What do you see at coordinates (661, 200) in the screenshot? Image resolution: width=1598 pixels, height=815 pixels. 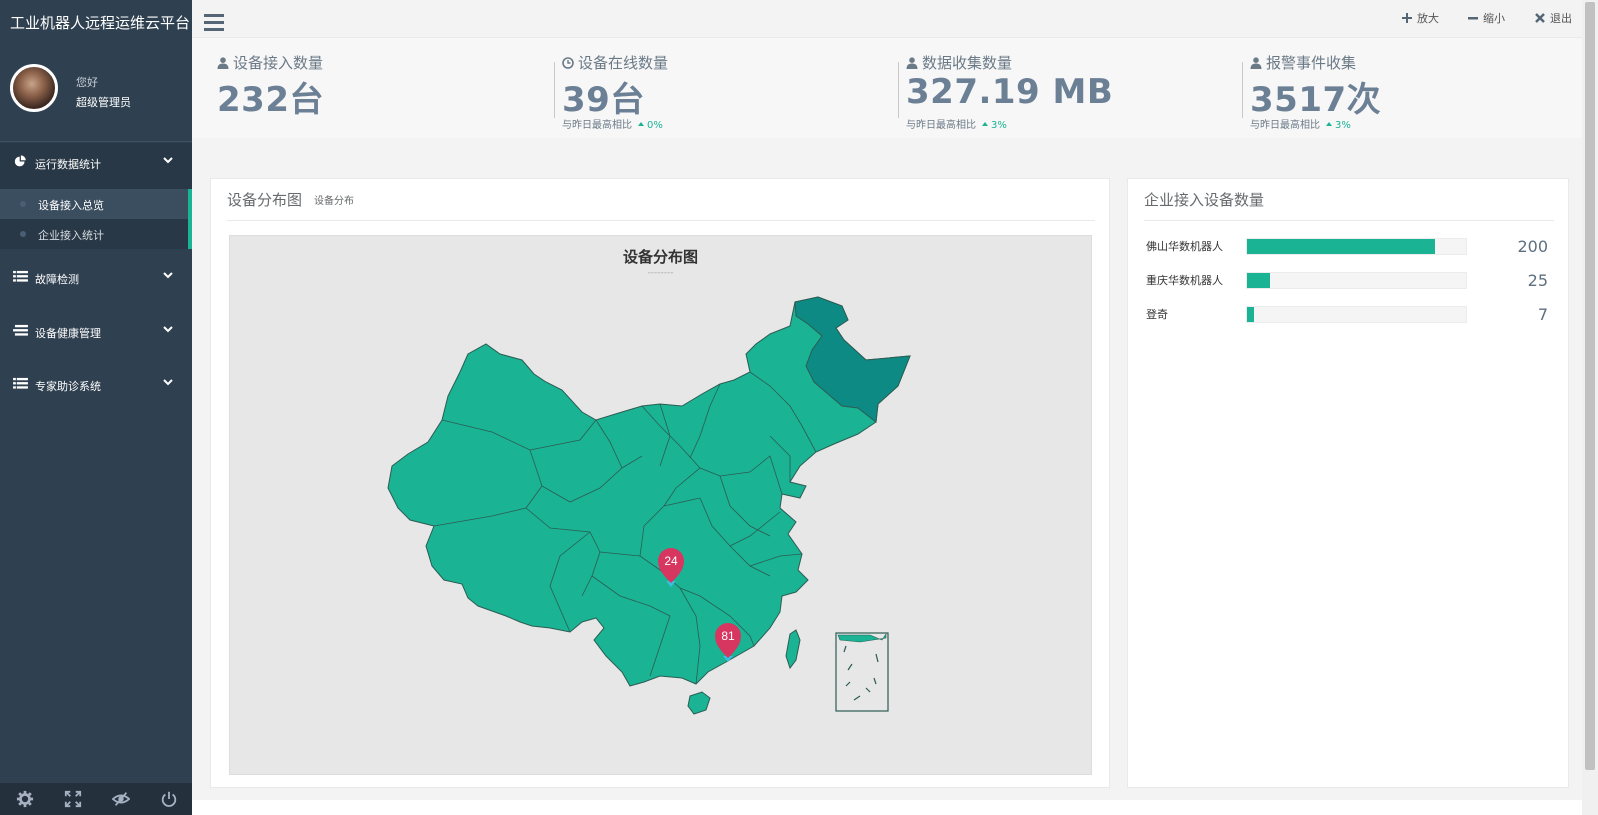 I see `panel-header: 设备分布图 设备分布` at bounding box center [661, 200].